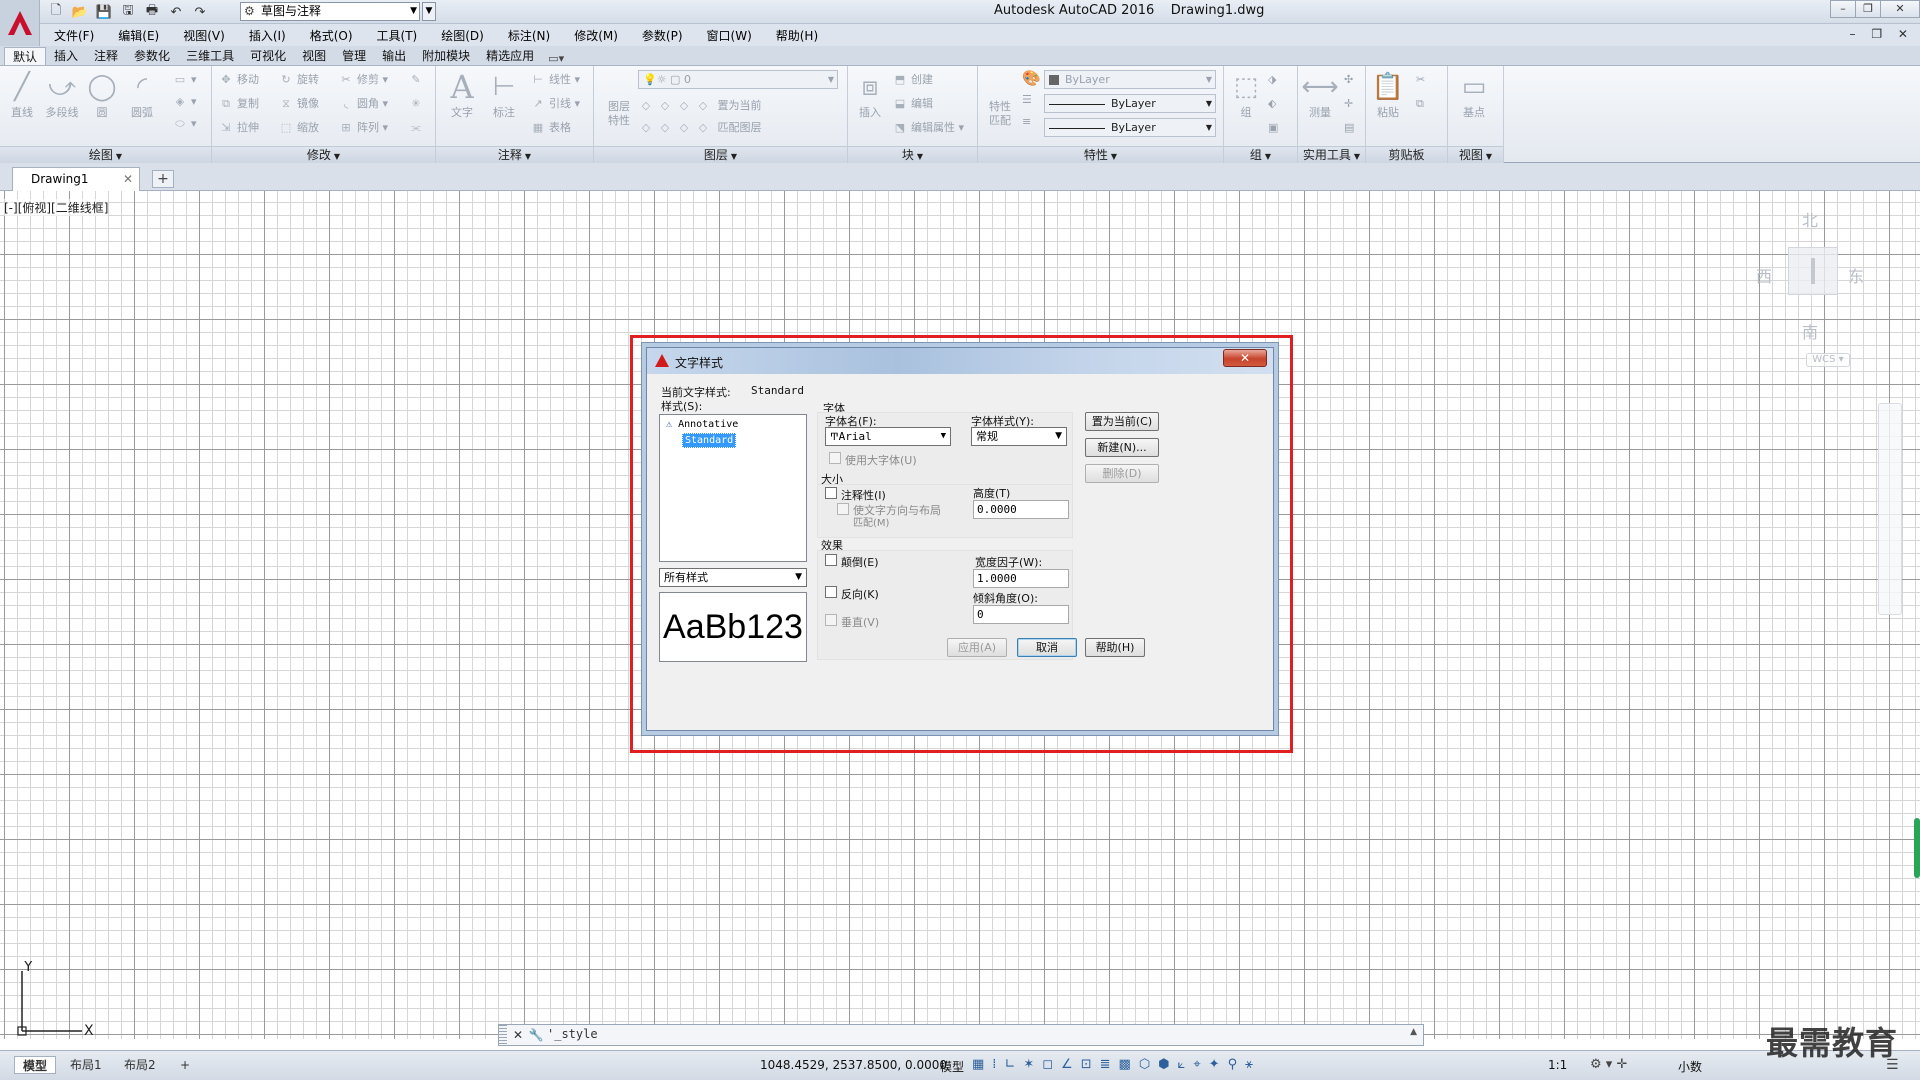 The image size is (1920, 1080). What do you see at coordinates (330, 11) in the screenshot?
I see `workspace-select: ⚙ 草图与注释 ▼` at bounding box center [330, 11].